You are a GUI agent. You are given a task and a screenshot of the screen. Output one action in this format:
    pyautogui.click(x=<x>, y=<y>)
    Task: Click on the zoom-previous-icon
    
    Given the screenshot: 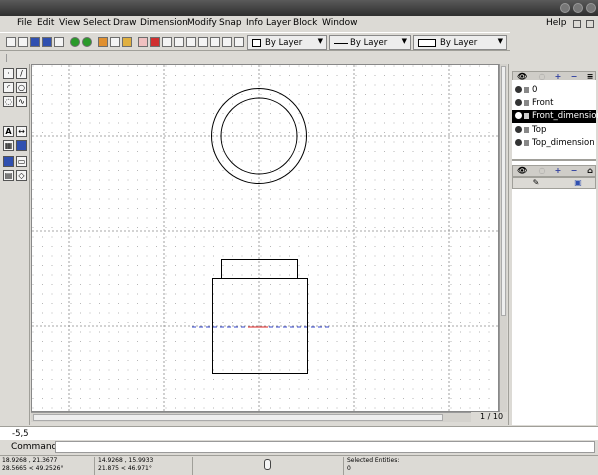 What is the action you would take?
    pyautogui.click(x=215, y=42)
    